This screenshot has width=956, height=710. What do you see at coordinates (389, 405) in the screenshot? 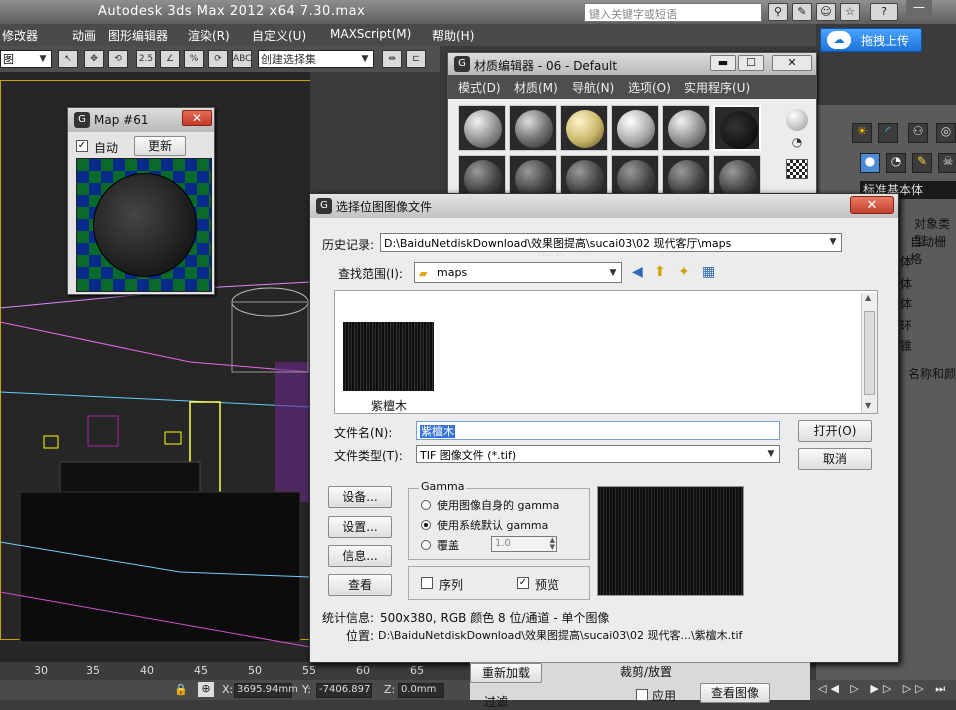
I see `file-name-label: 紫檀木` at bounding box center [389, 405].